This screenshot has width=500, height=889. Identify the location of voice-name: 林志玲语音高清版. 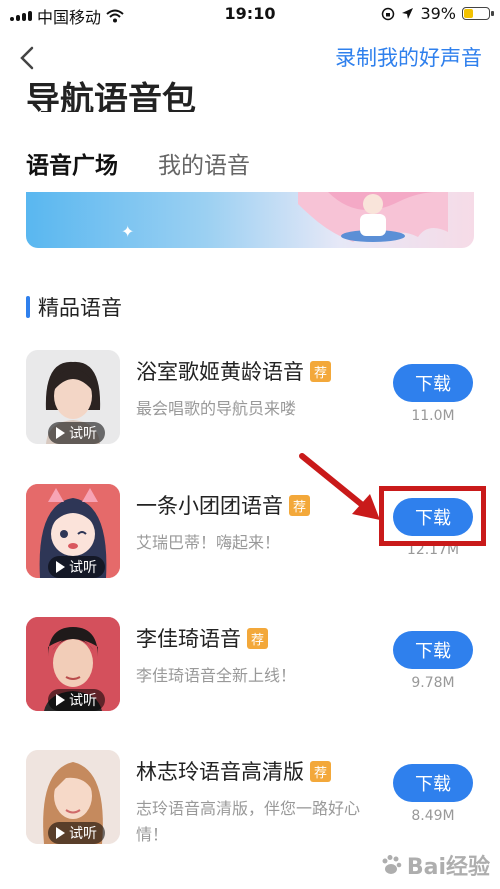
(220, 772).